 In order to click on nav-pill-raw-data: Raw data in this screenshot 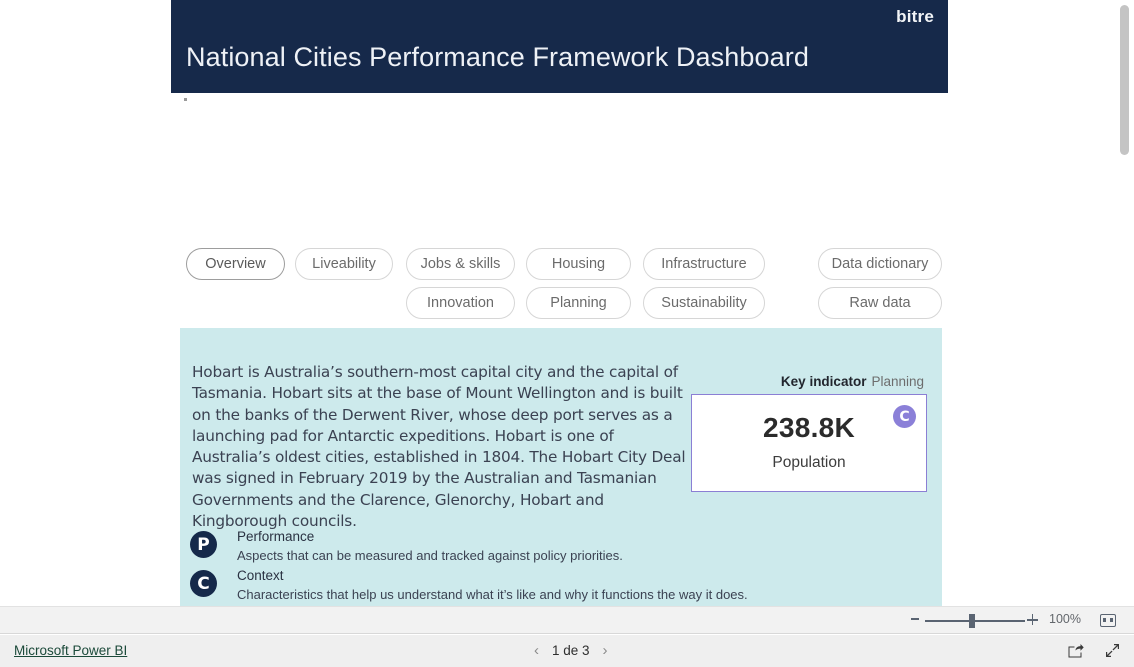, I will do `click(880, 303)`.